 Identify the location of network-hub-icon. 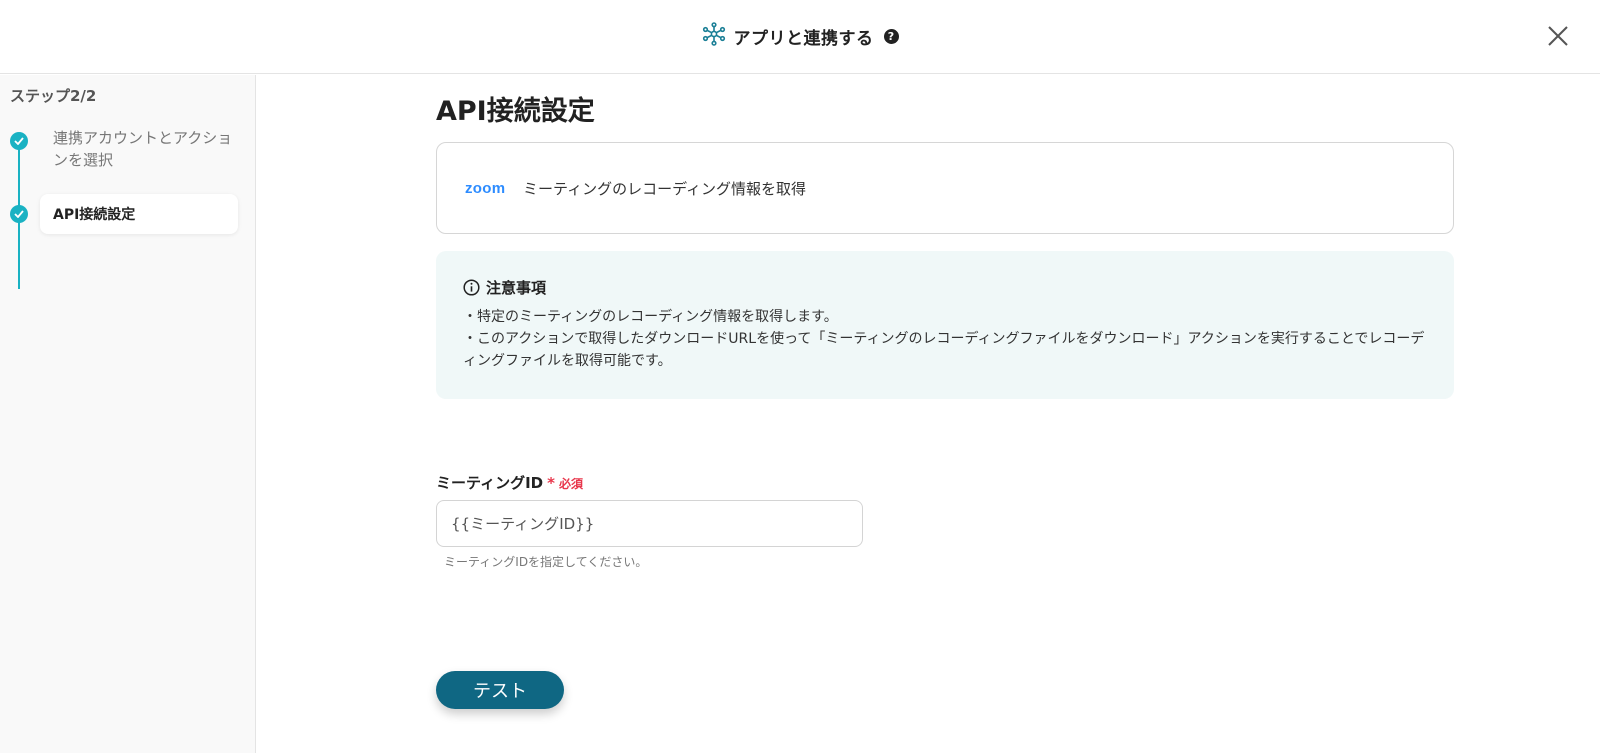
(714, 36).